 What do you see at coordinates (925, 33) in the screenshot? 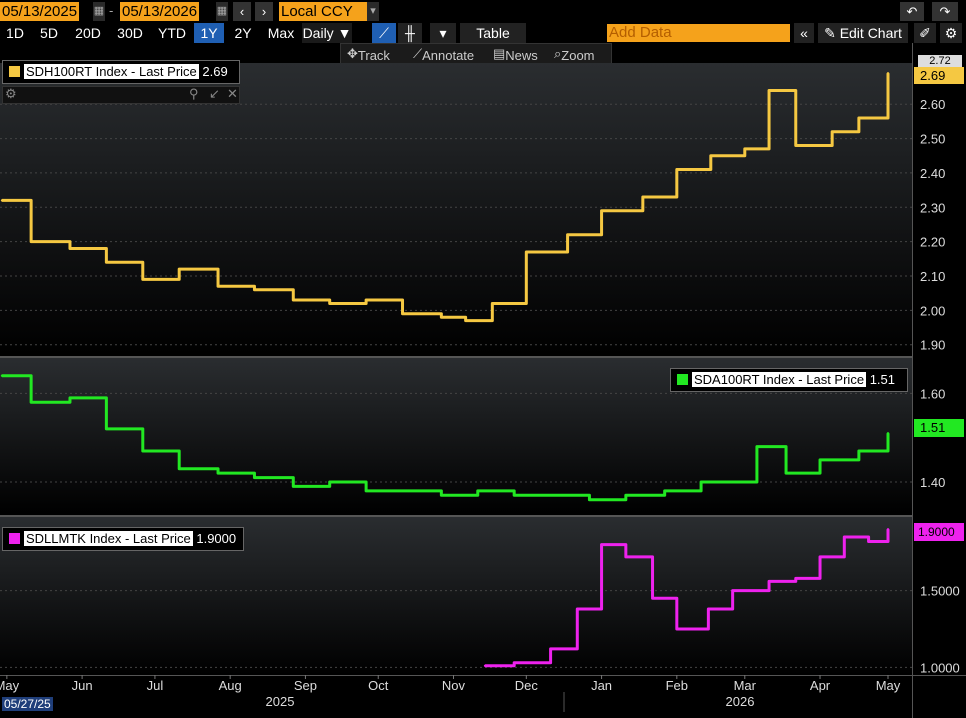
I see `edit-icon: ✐` at bounding box center [925, 33].